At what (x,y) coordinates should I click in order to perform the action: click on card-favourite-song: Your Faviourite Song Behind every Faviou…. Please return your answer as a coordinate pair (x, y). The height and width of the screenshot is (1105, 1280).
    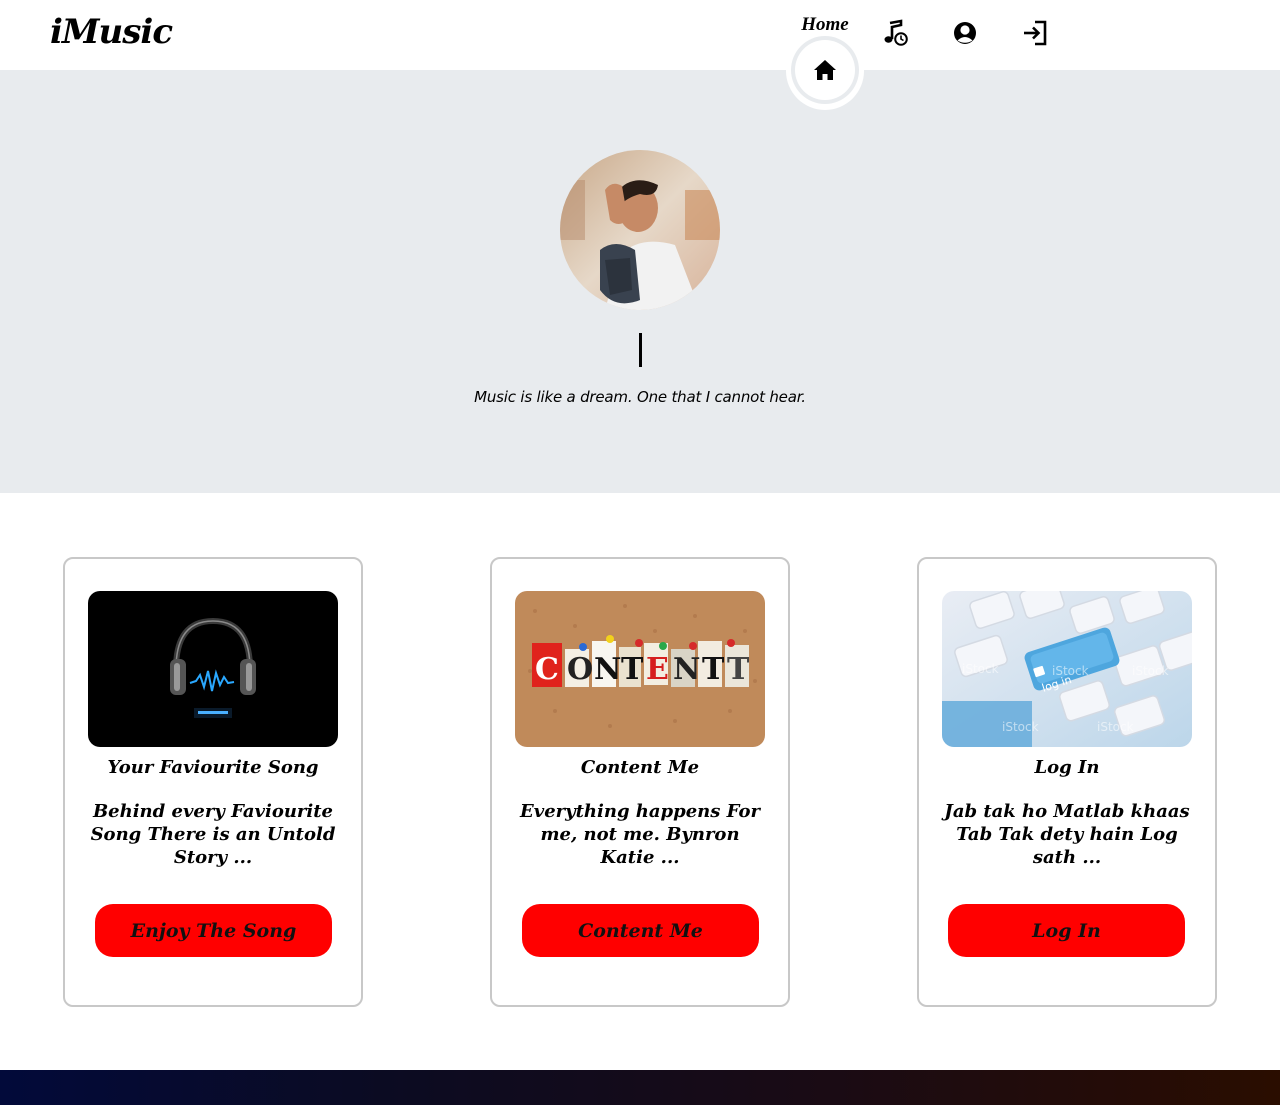
    Looking at the image, I should click on (213, 782).